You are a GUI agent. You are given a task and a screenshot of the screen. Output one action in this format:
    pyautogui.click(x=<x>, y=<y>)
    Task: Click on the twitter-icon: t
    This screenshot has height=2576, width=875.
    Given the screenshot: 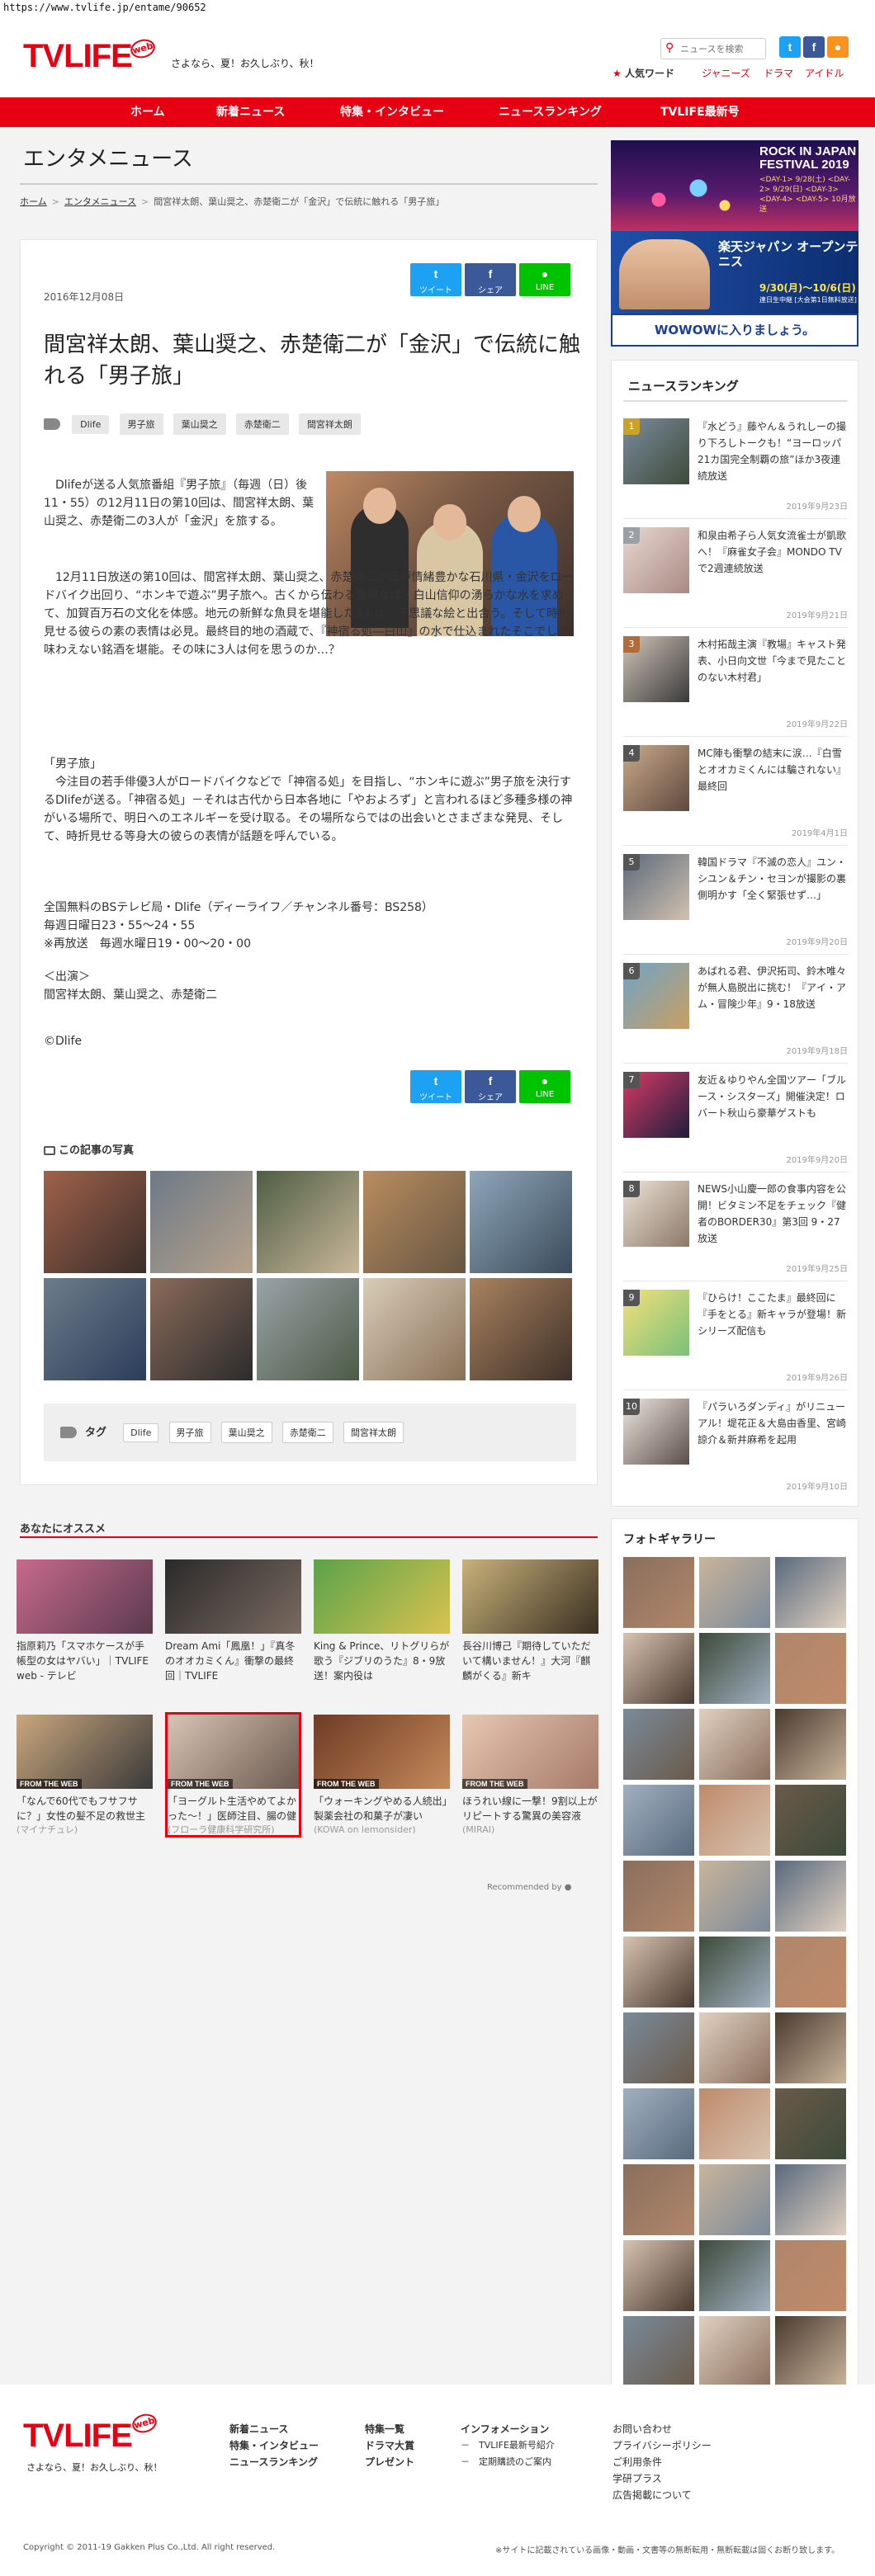 What is the action you would take?
    pyautogui.click(x=790, y=47)
    